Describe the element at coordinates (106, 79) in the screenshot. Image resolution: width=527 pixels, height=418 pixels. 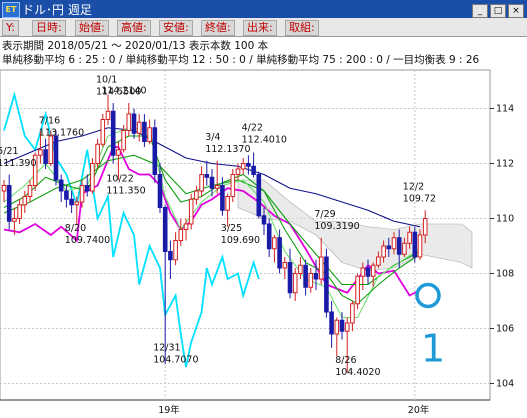
I see `price-annotation-label: 10/1` at that location.